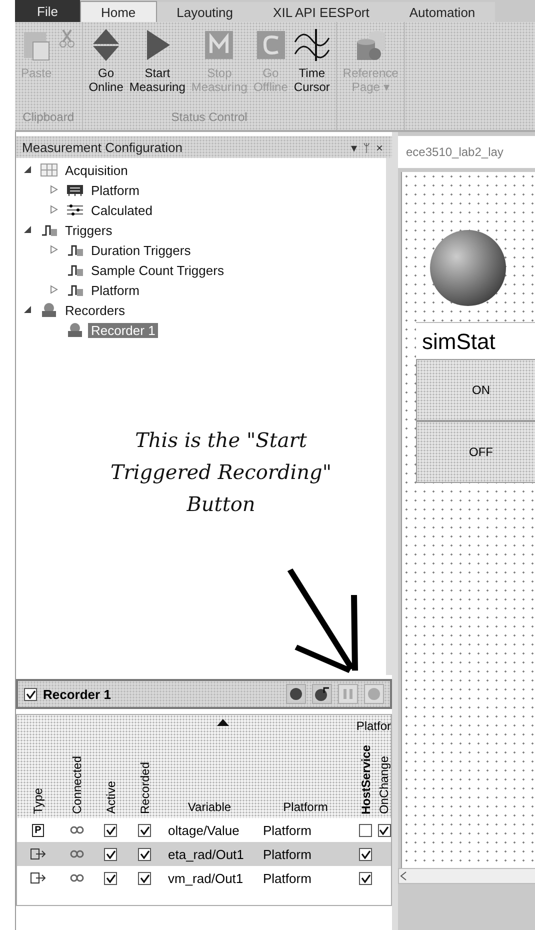 The width and height of the screenshot is (535, 930). Describe the element at coordinates (221, 472) in the screenshot. I see `annotation-text: This is the "Start Triggered Recording" Button` at that location.